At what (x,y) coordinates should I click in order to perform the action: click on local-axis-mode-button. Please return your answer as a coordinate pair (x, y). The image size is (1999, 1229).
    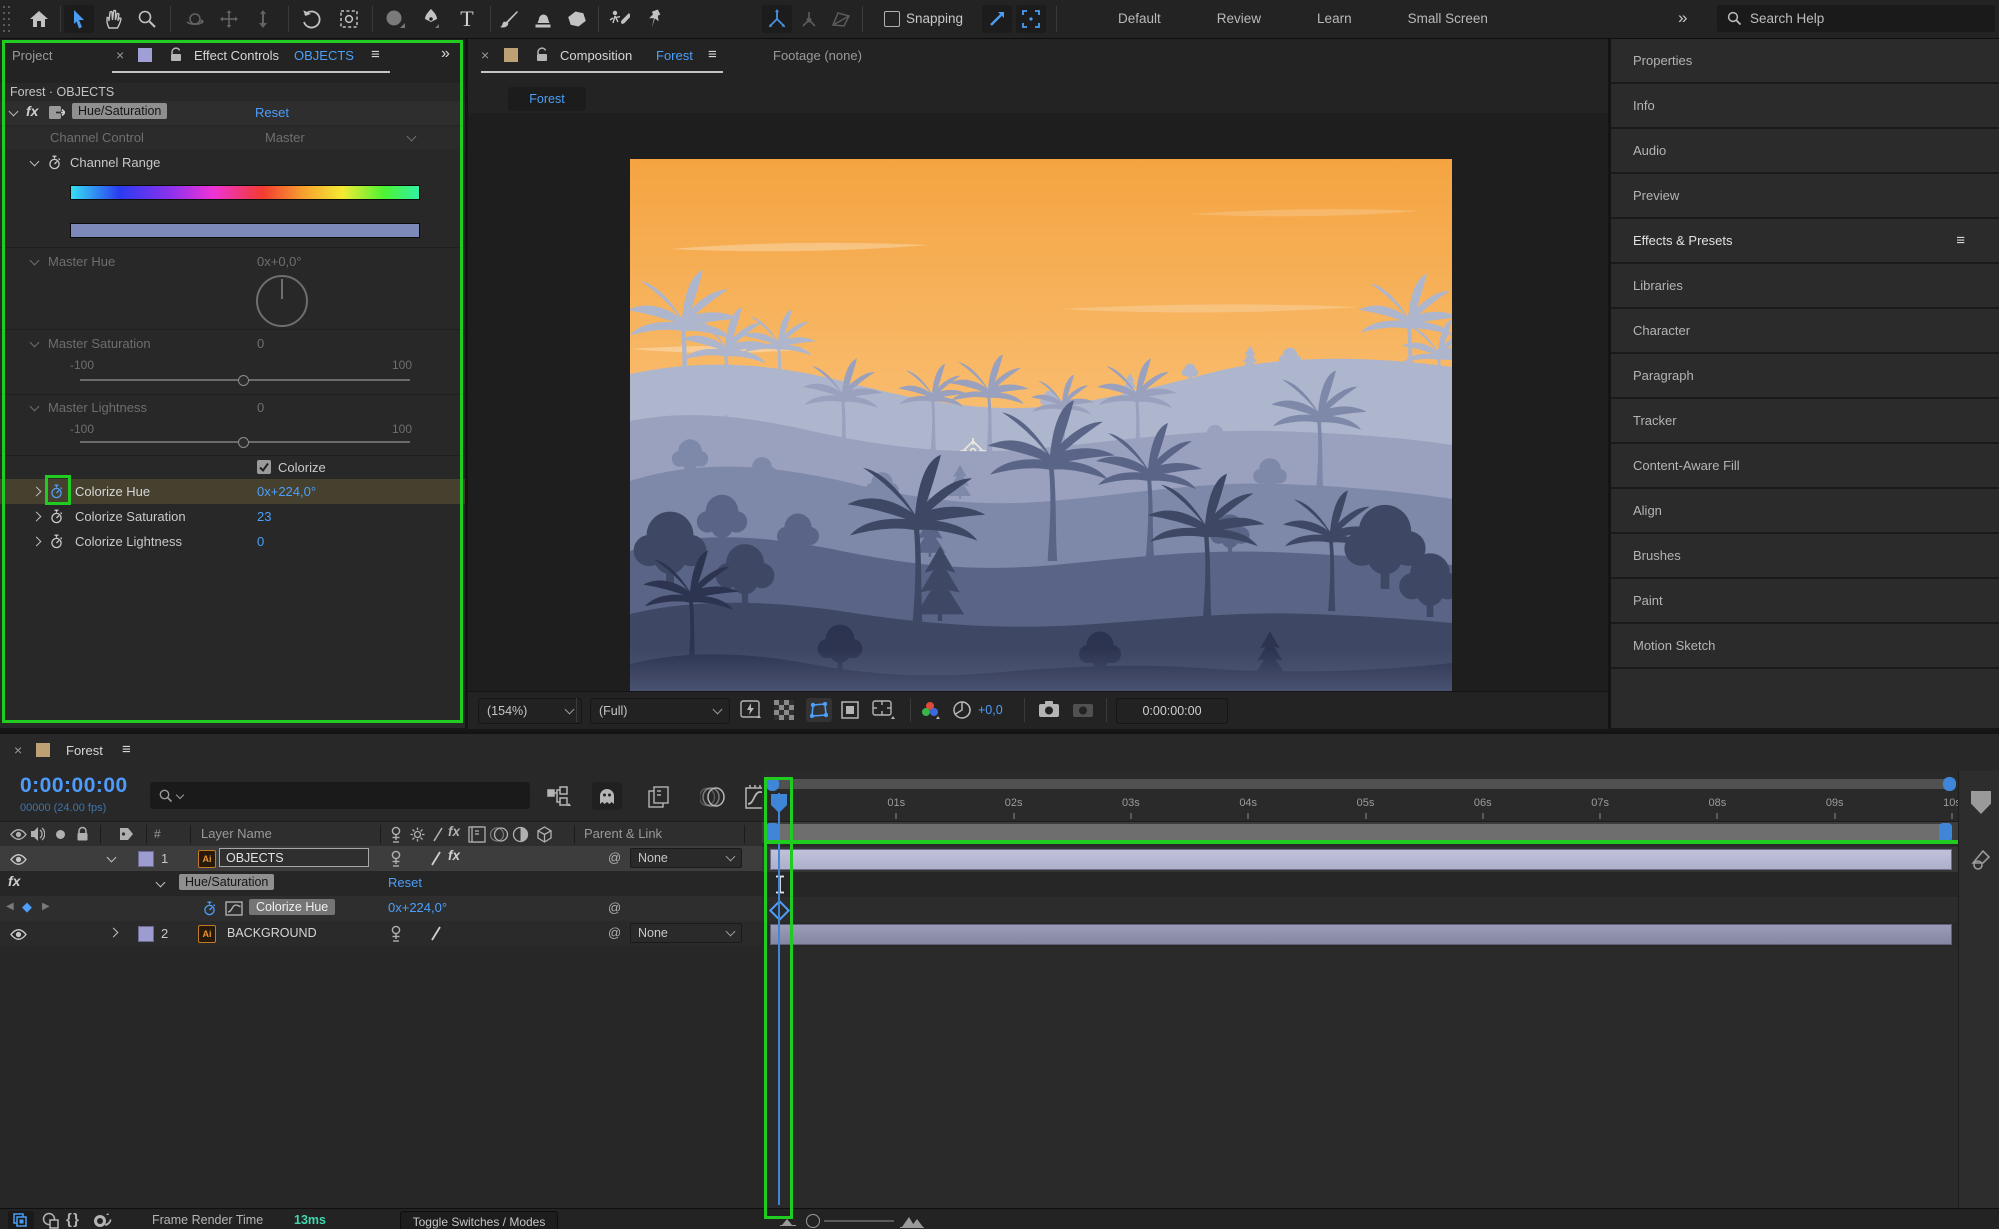
    Looking at the image, I should click on (777, 19).